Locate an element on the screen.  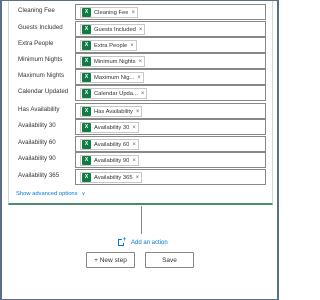
dynamic-content-token: Availability 90 × is located at coordinates (109, 160).